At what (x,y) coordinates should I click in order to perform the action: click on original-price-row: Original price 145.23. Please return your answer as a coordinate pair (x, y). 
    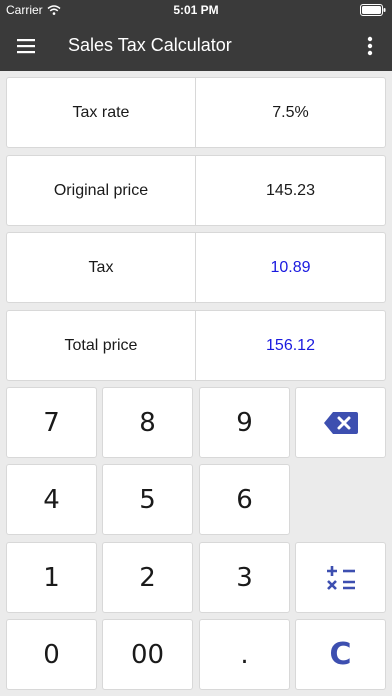
    Looking at the image, I should click on (196, 190).